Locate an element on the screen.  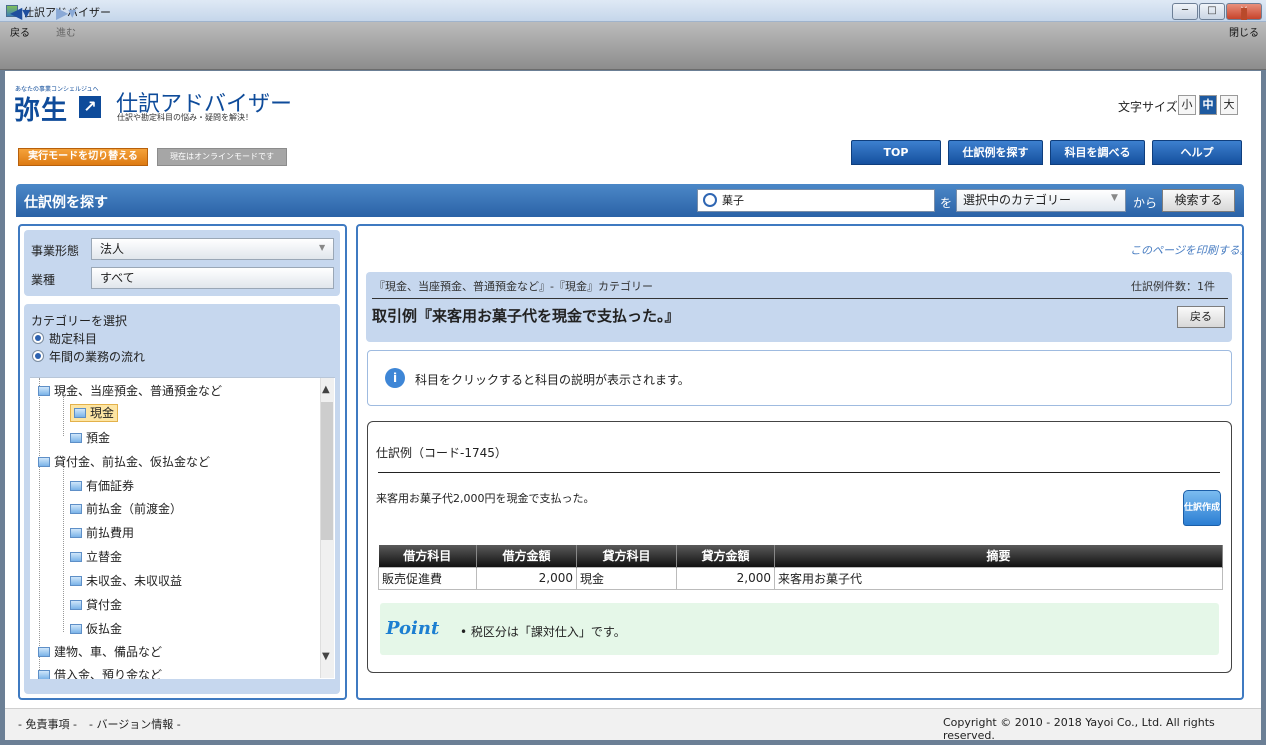
tree-item: 仮払金 is located at coordinates (96, 628).